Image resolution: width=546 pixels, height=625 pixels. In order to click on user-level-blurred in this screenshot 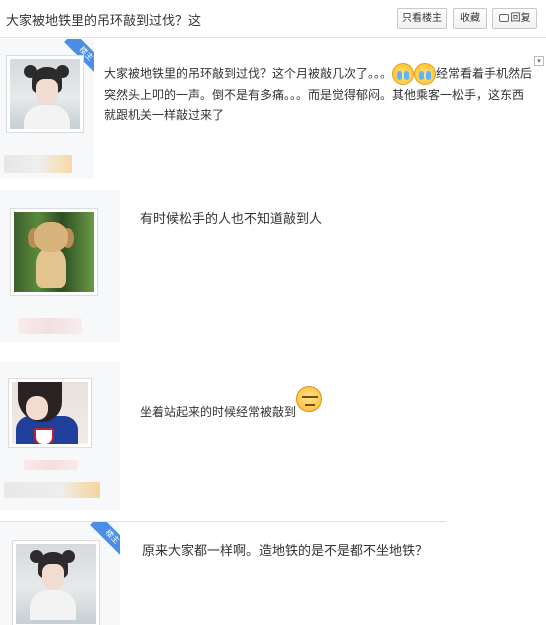, I will do `click(52, 490)`.